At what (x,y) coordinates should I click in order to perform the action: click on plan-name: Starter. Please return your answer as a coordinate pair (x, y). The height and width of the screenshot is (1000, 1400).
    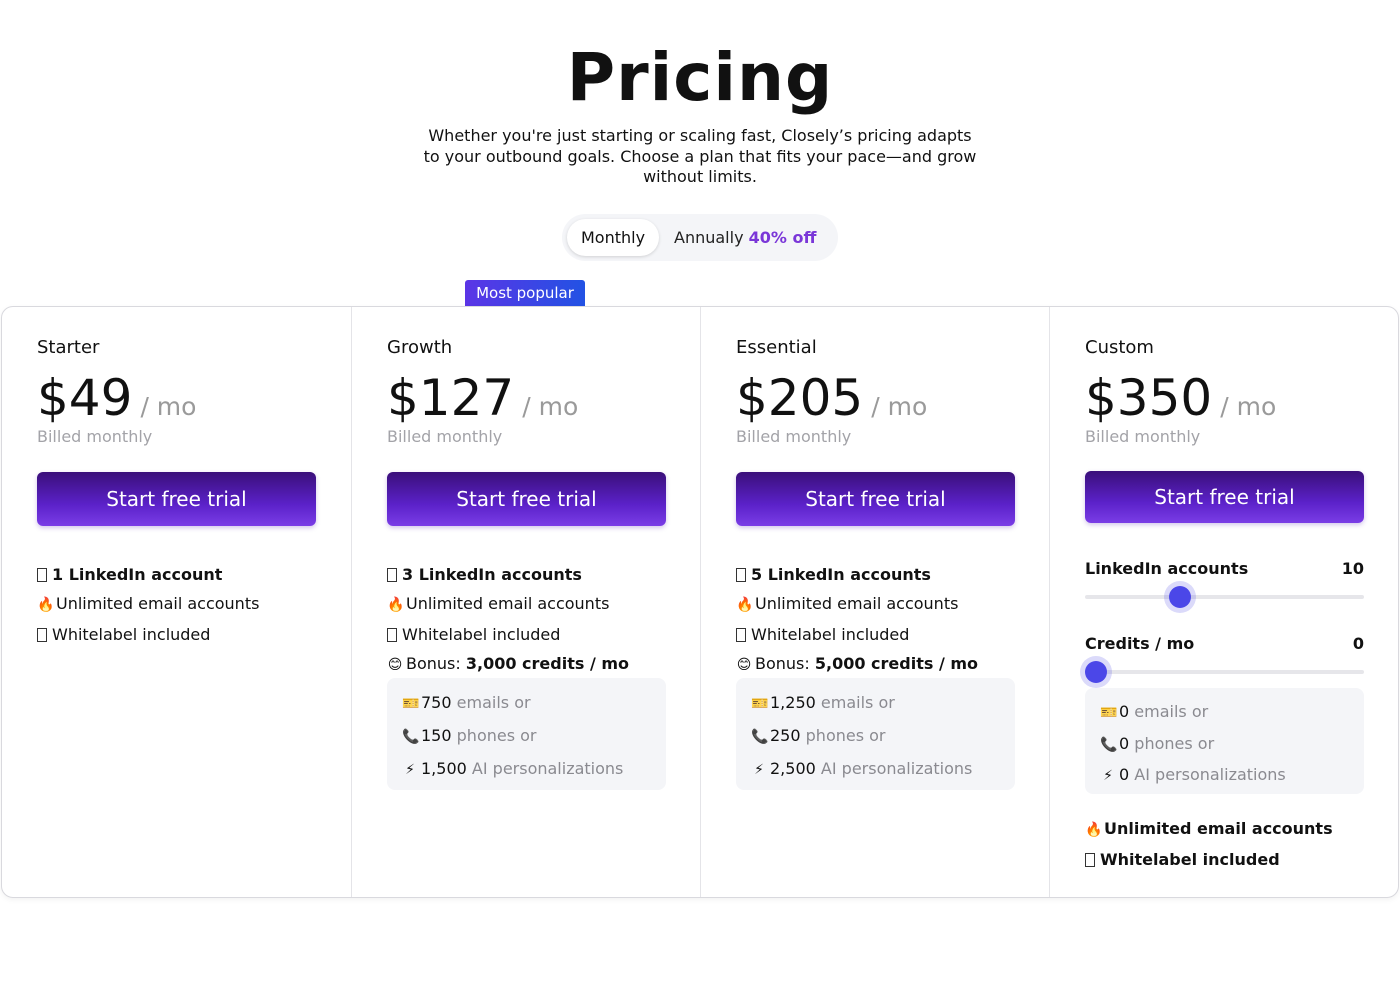
    Looking at the image, I should click on (68, 347).